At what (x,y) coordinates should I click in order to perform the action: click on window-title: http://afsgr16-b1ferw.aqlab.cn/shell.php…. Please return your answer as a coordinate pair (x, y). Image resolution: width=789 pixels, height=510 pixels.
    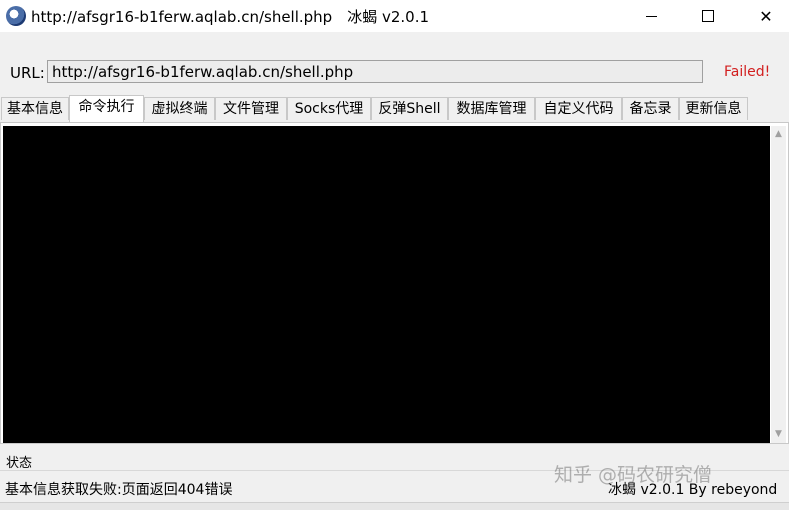
    Looking at the image, I should click on (230, 17).